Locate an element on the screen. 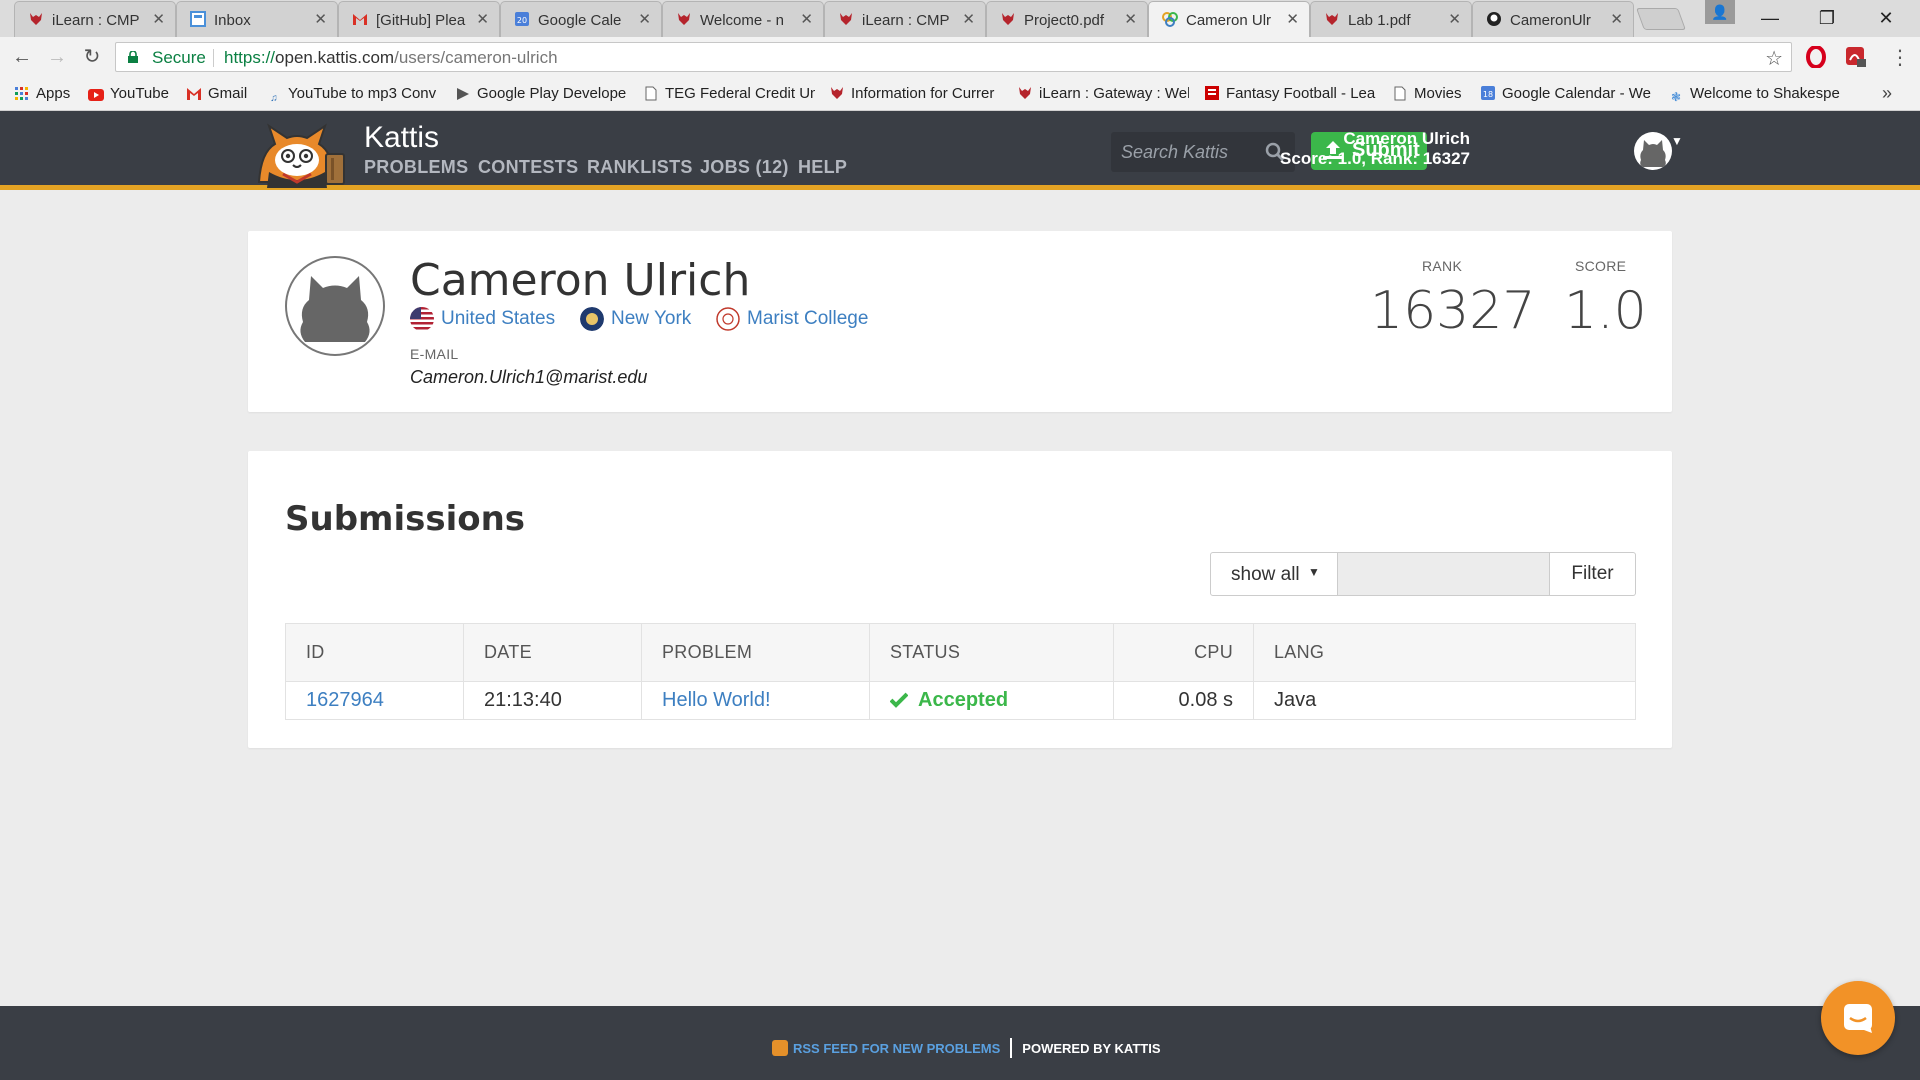 Image resolution: width=1920 pixels, height=1080 pixels. tab-title: Google Cale is located at coordinates (580, 20).